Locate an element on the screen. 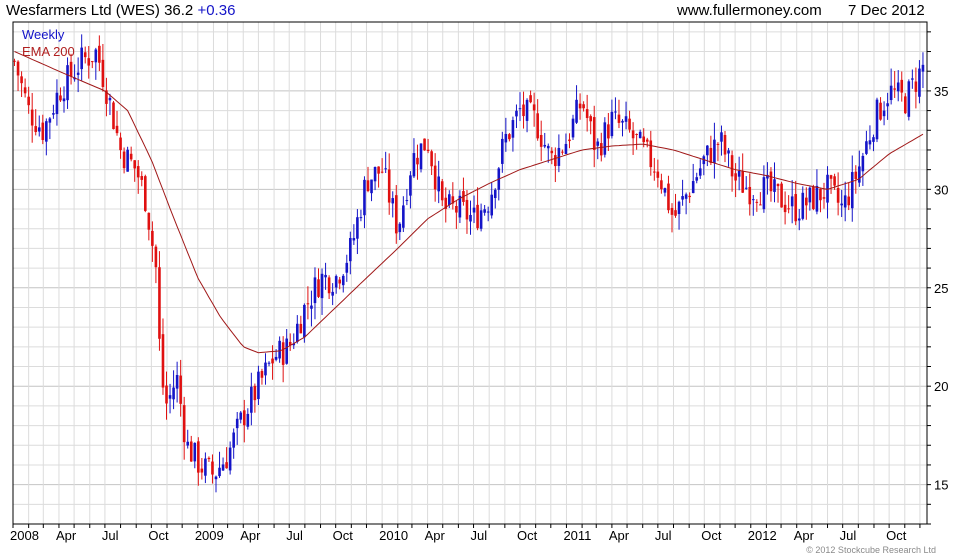 This screenshot has height=560, width=980. x-tick-label: 2011 is located at coordinates (577, 535).